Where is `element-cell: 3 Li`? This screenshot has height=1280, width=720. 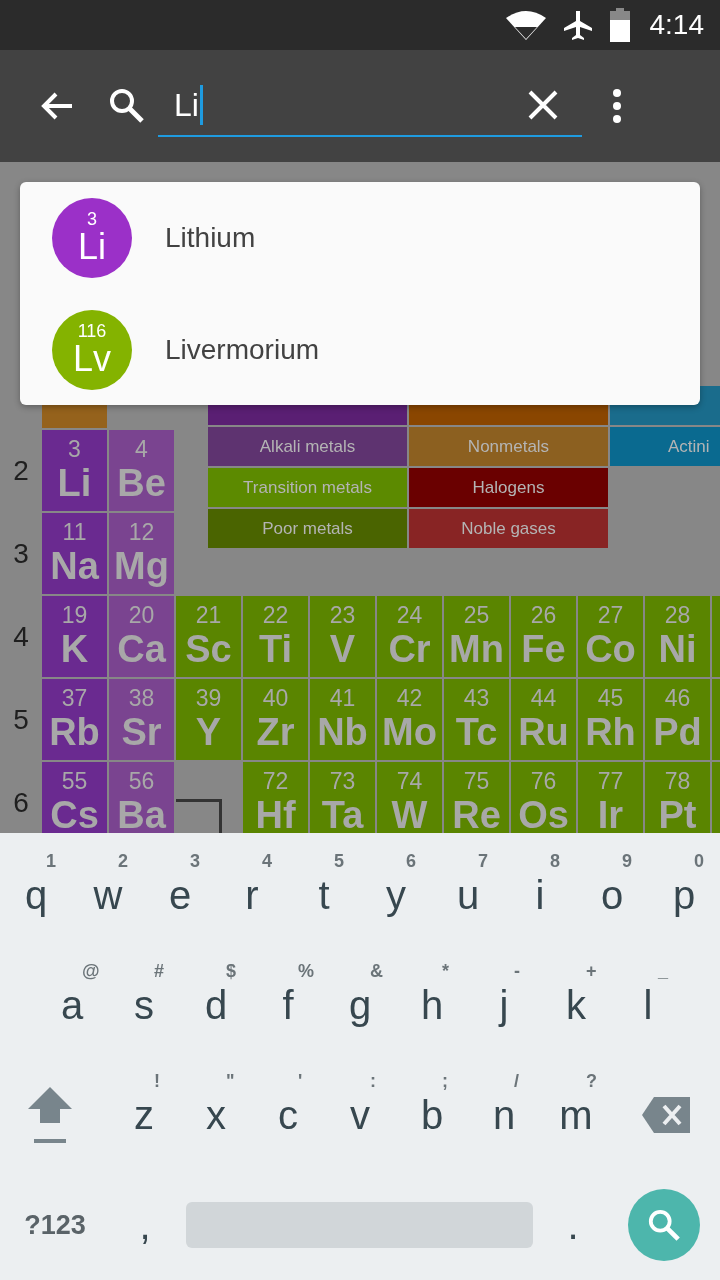 element-cell: 3 Li is located at coordinates (74, 470).